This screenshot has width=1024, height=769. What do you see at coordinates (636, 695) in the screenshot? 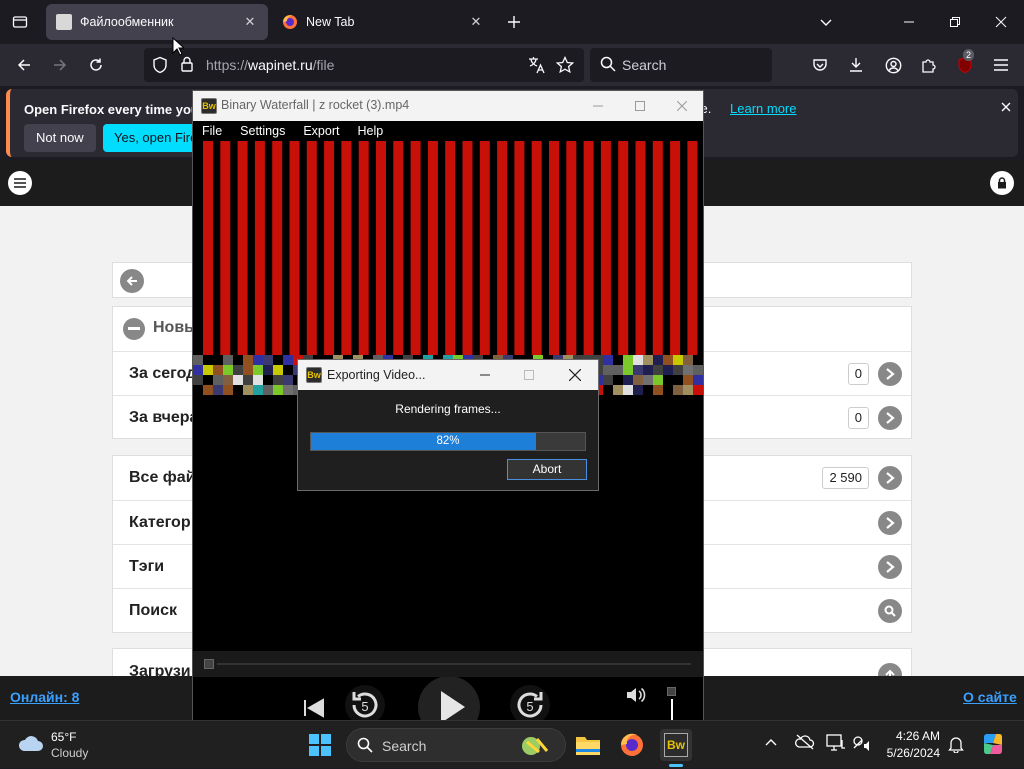
I see `volume-button` at bounding box center [636, 695].